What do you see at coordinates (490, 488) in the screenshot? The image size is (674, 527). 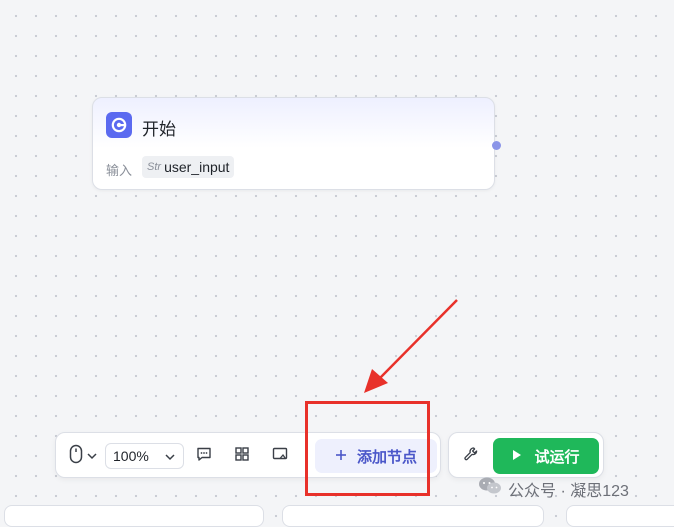 I see `wechat-icon` at bounding box center [490, 488].